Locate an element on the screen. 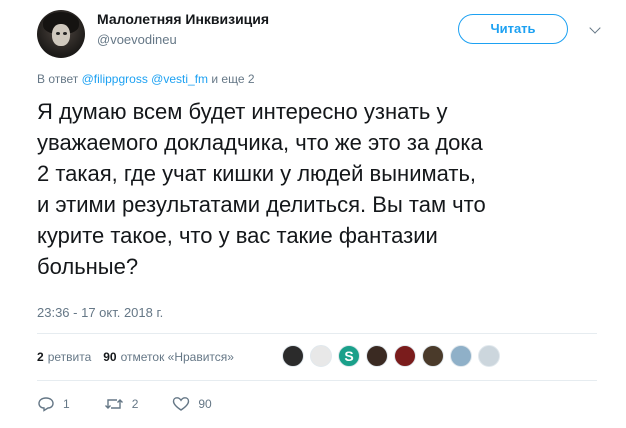  likes-label: отметок «Нравится» is located at coordinates (177, 357).